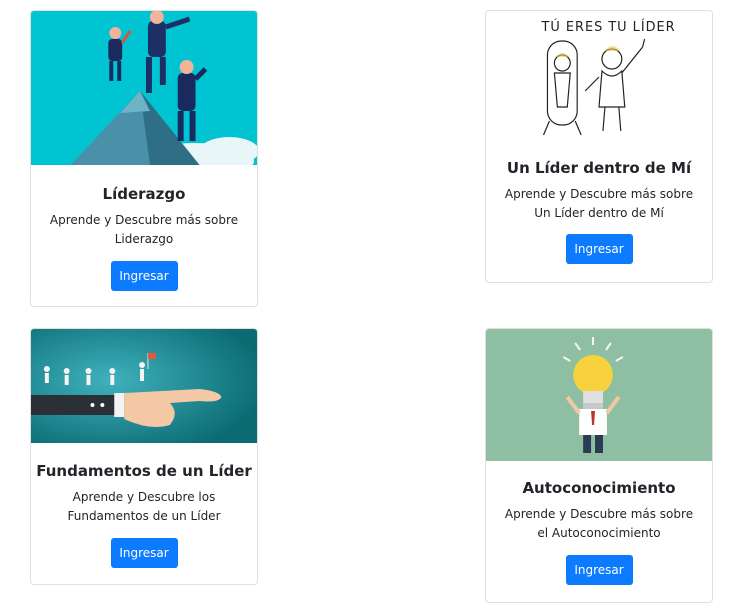 The width and height of the screenshot is (738, 612). Describe the element at coordinates (608, 27) in the screenshot. I see `image-caption: TÚ ERES TU LÍDER` at that location.